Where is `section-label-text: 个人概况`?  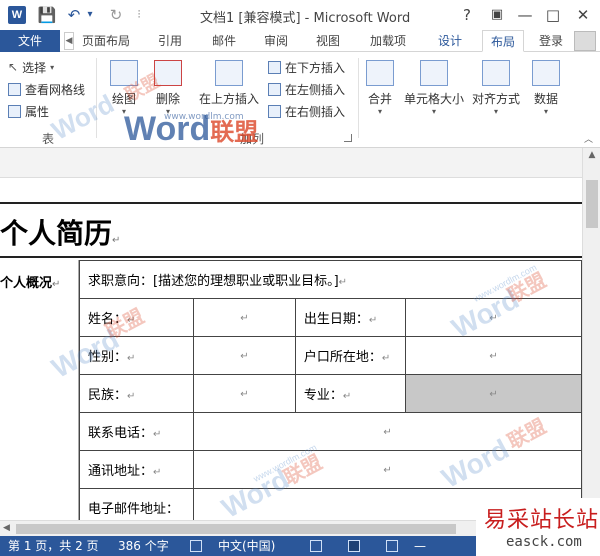 section-label-text: 个人概况 is located at coordinates (26, 283).